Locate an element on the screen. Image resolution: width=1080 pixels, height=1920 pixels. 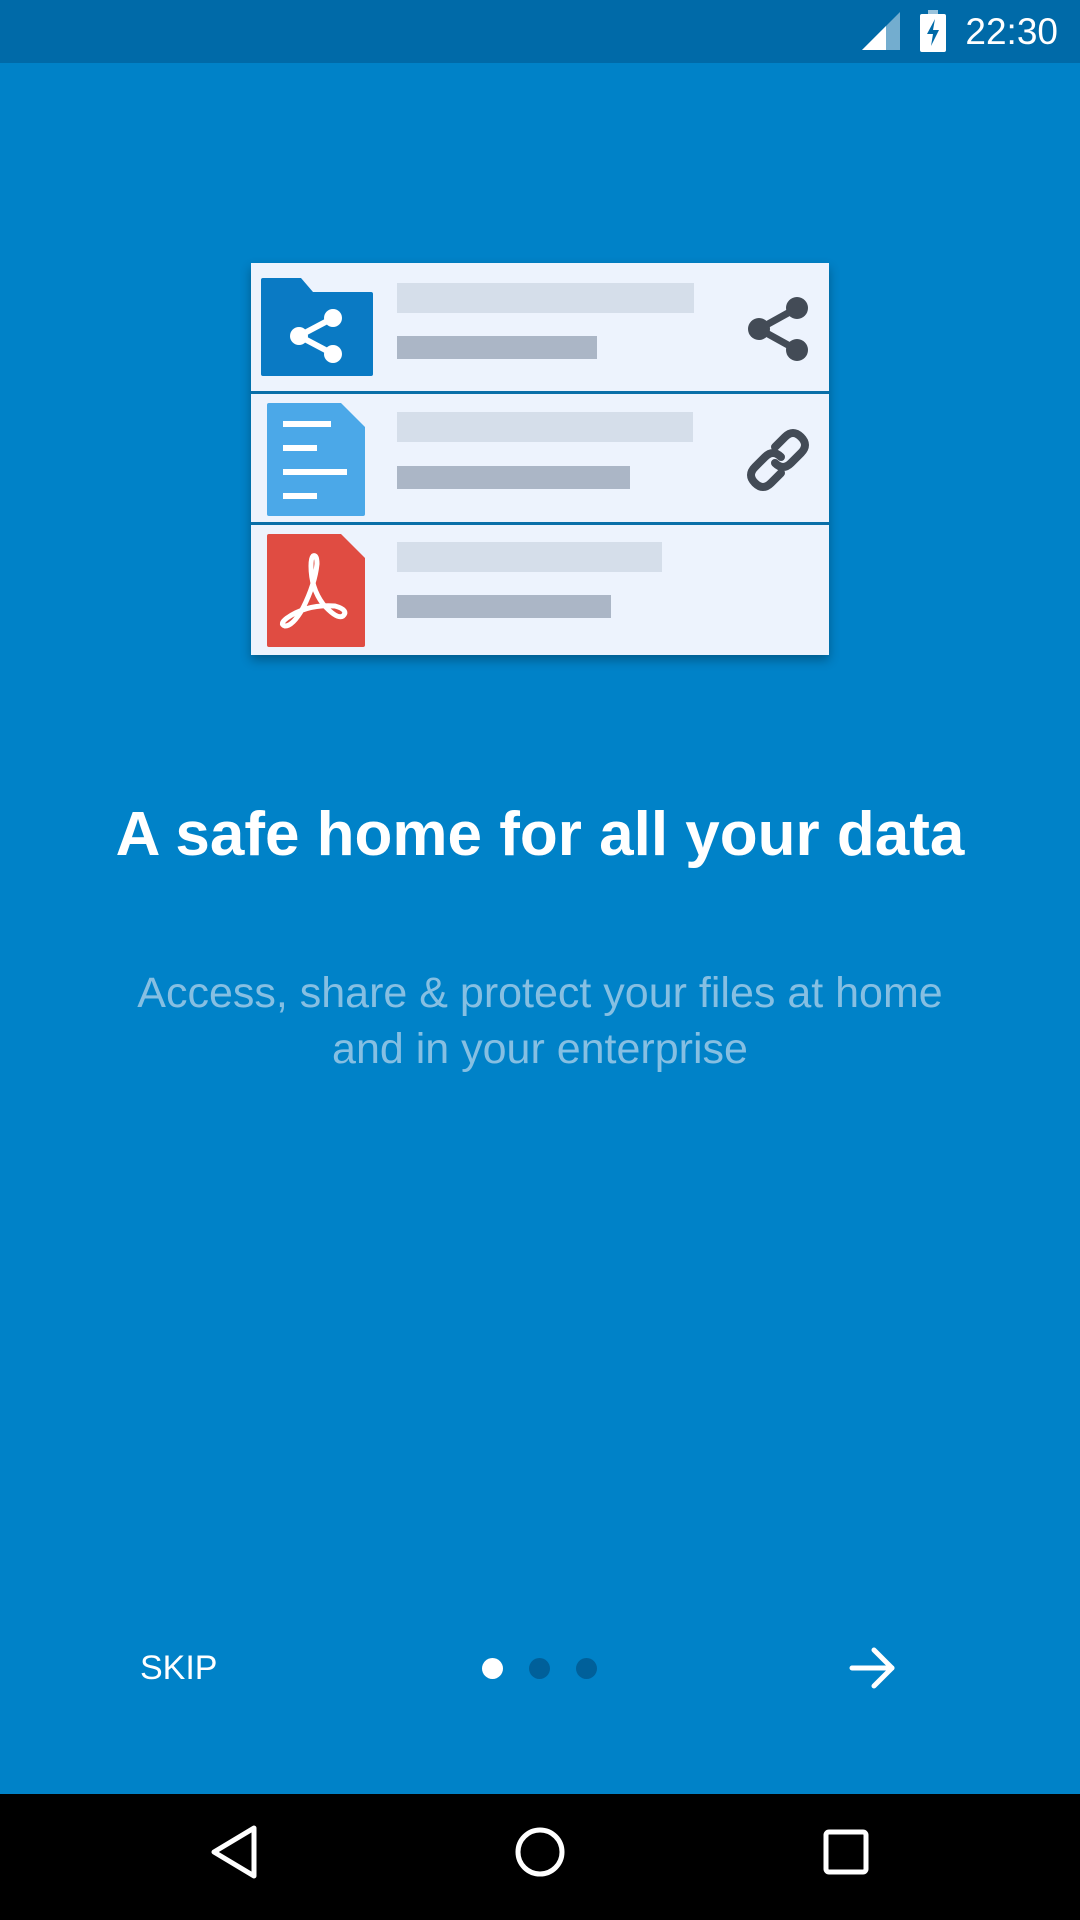
page-indicator is located at coordinates (540, 1670).